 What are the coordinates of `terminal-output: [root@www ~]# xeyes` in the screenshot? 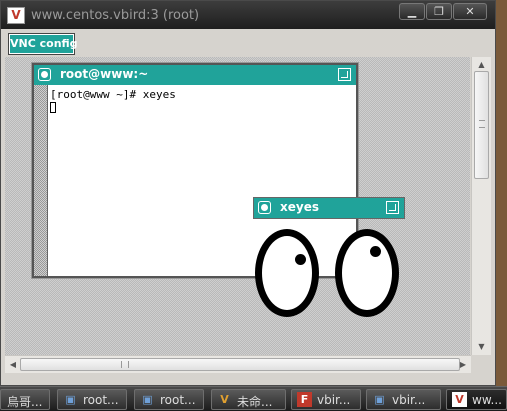 It's located at (113, 101).